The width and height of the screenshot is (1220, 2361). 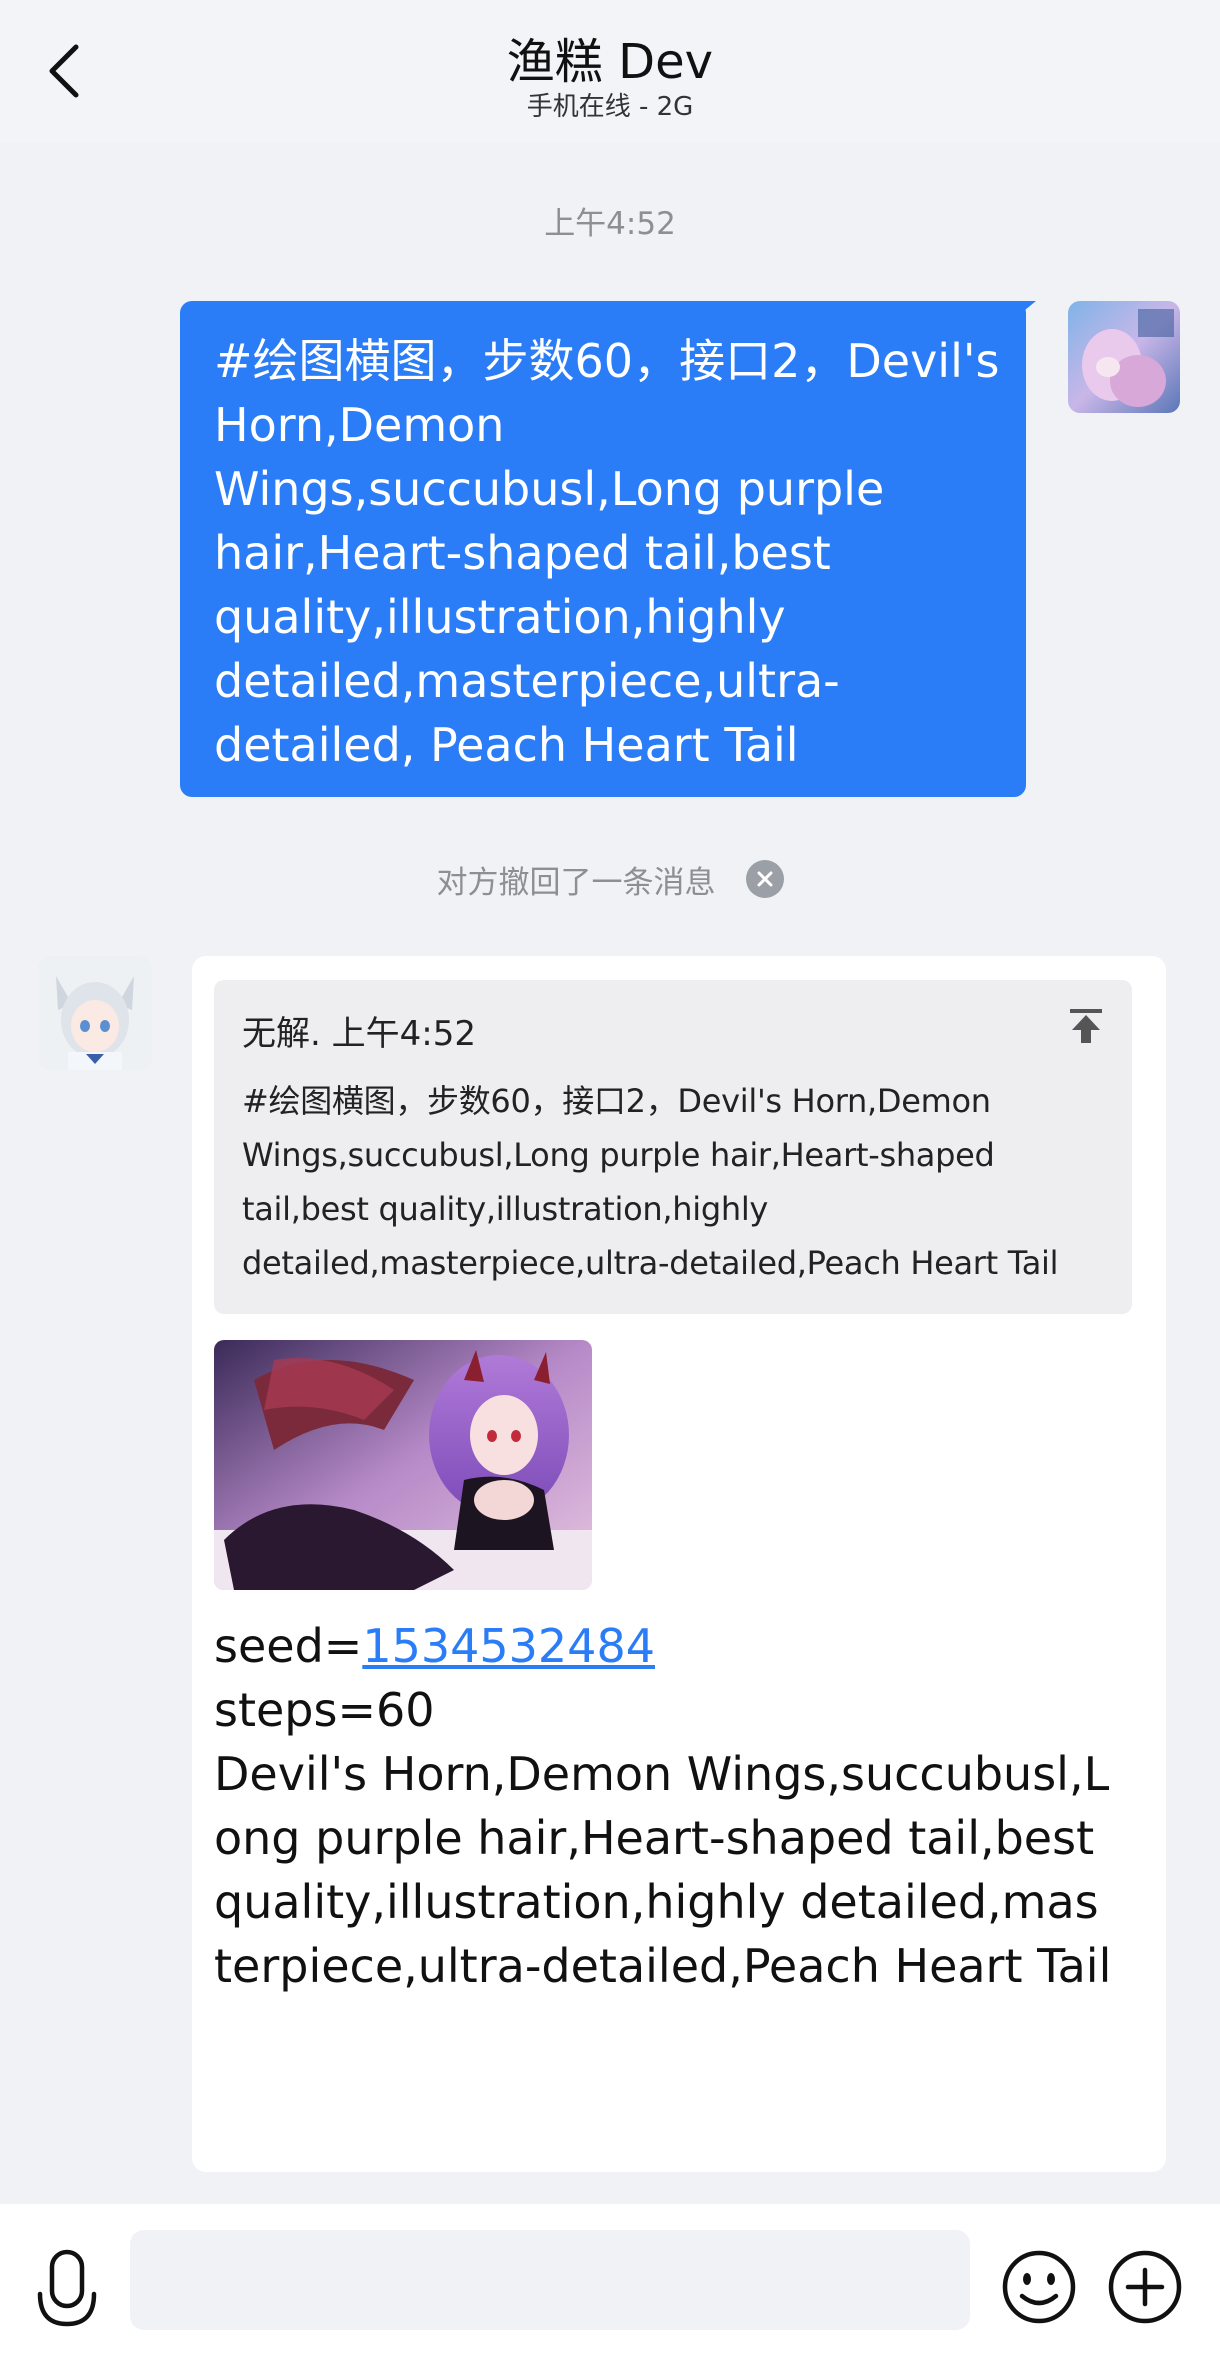 I want to click on emoji-button, so click(x=1039, y=2287).